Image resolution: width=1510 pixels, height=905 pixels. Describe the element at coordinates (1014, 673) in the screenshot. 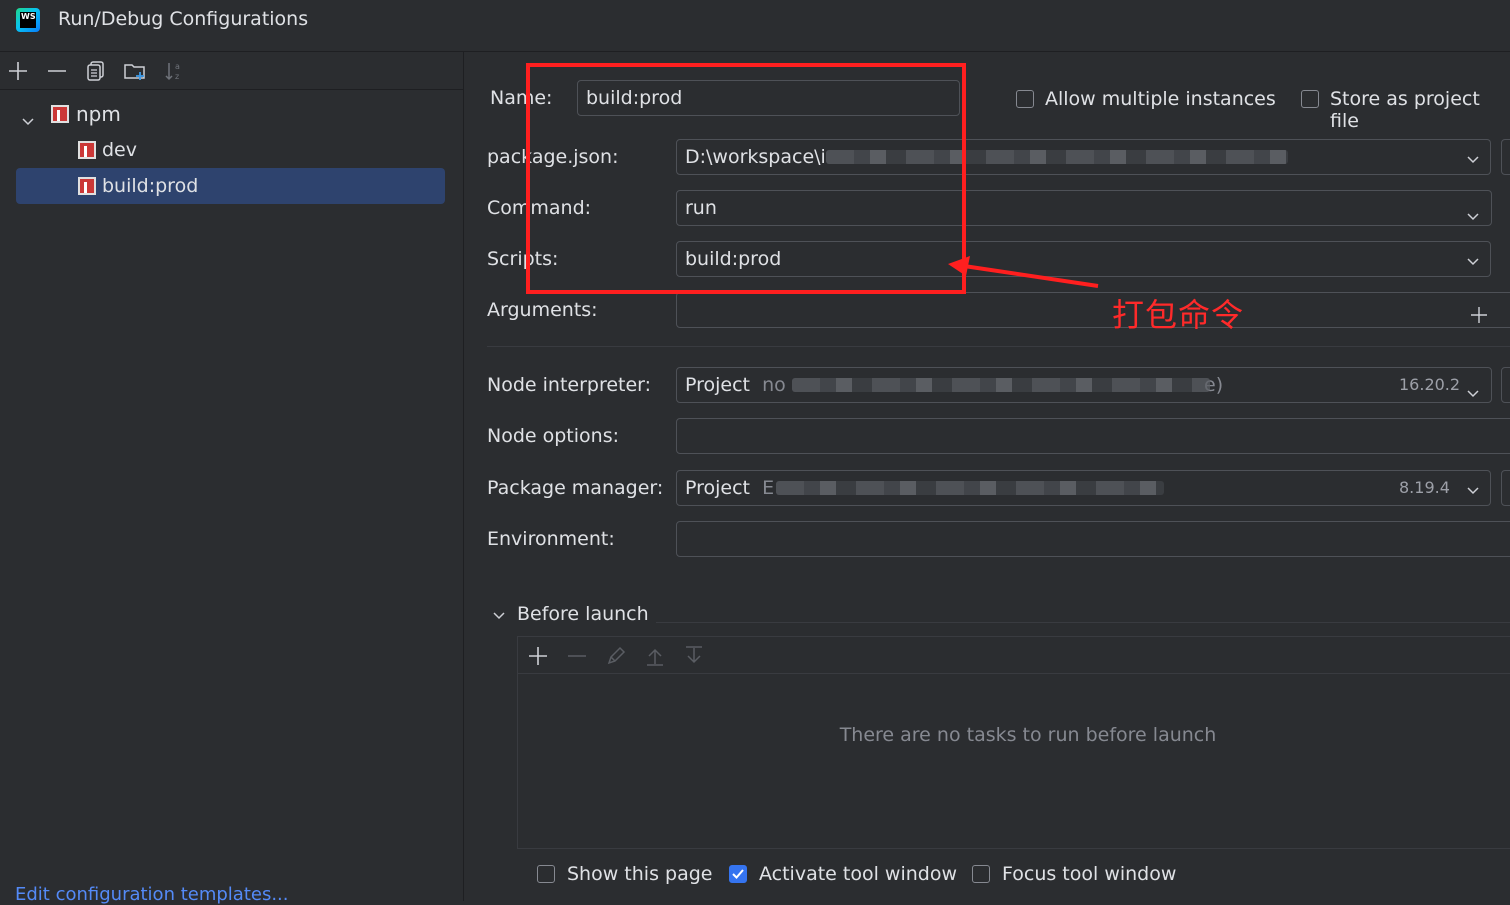

I see `before-launch-toolbar-divider` at that location.